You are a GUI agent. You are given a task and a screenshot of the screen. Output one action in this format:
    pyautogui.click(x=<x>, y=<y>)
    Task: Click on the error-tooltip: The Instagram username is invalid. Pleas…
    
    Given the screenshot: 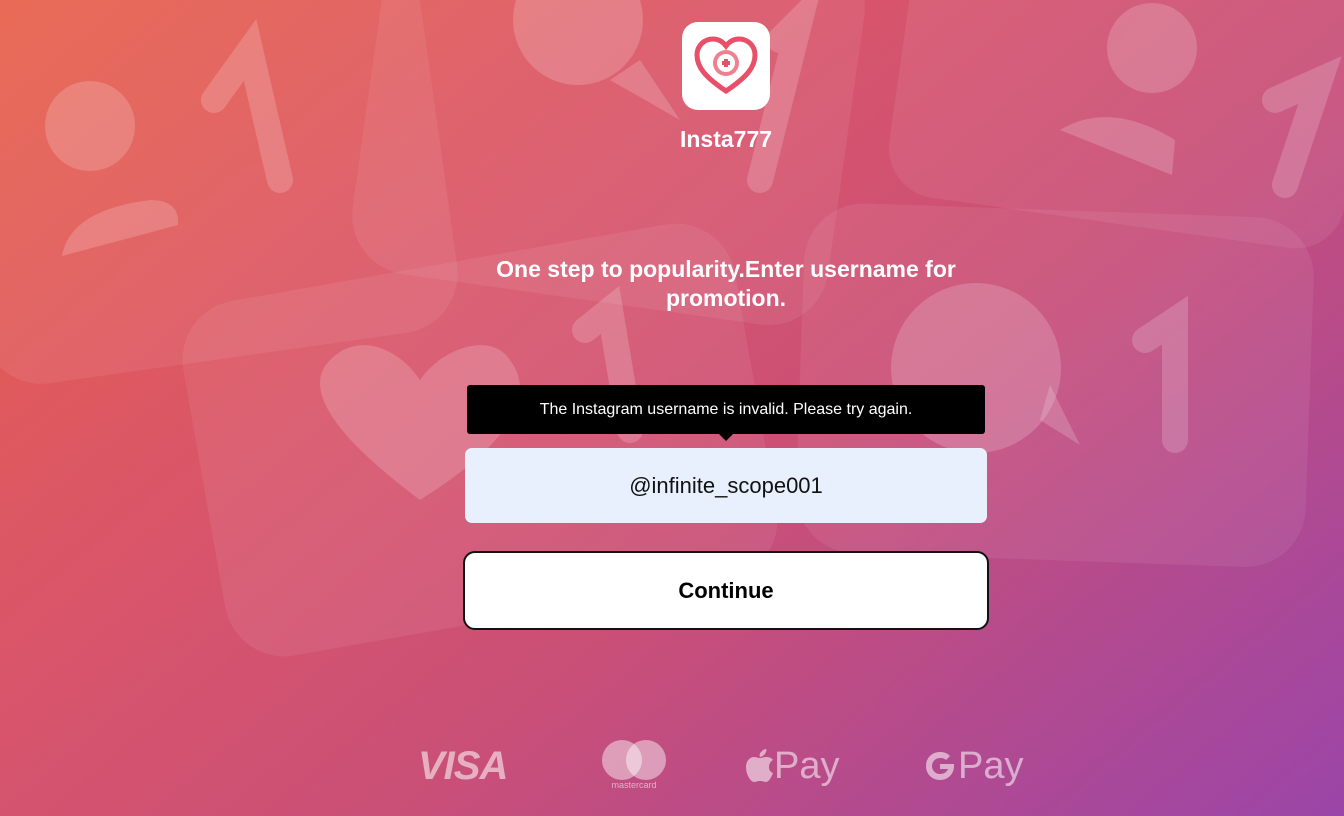 What is the action you would take?
    pyautogui.click(x=726, y=409)
    